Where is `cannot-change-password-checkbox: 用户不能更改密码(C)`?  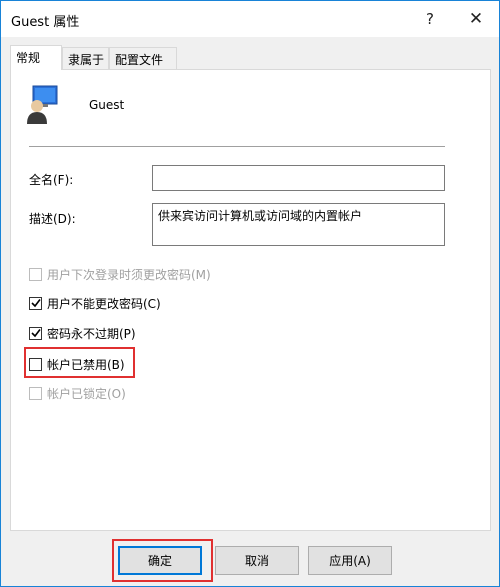 cannot-change-password-checkbox: 用户不能更改密码(C) is located at coordinates (95, 303).